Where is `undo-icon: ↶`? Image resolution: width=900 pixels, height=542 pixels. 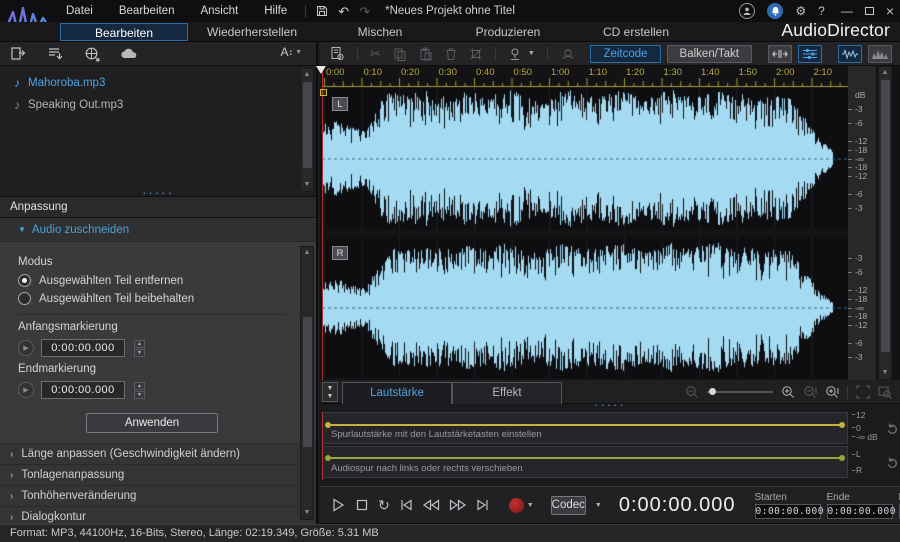 undo-icon: ↶ is located at coordinates (343, 11).